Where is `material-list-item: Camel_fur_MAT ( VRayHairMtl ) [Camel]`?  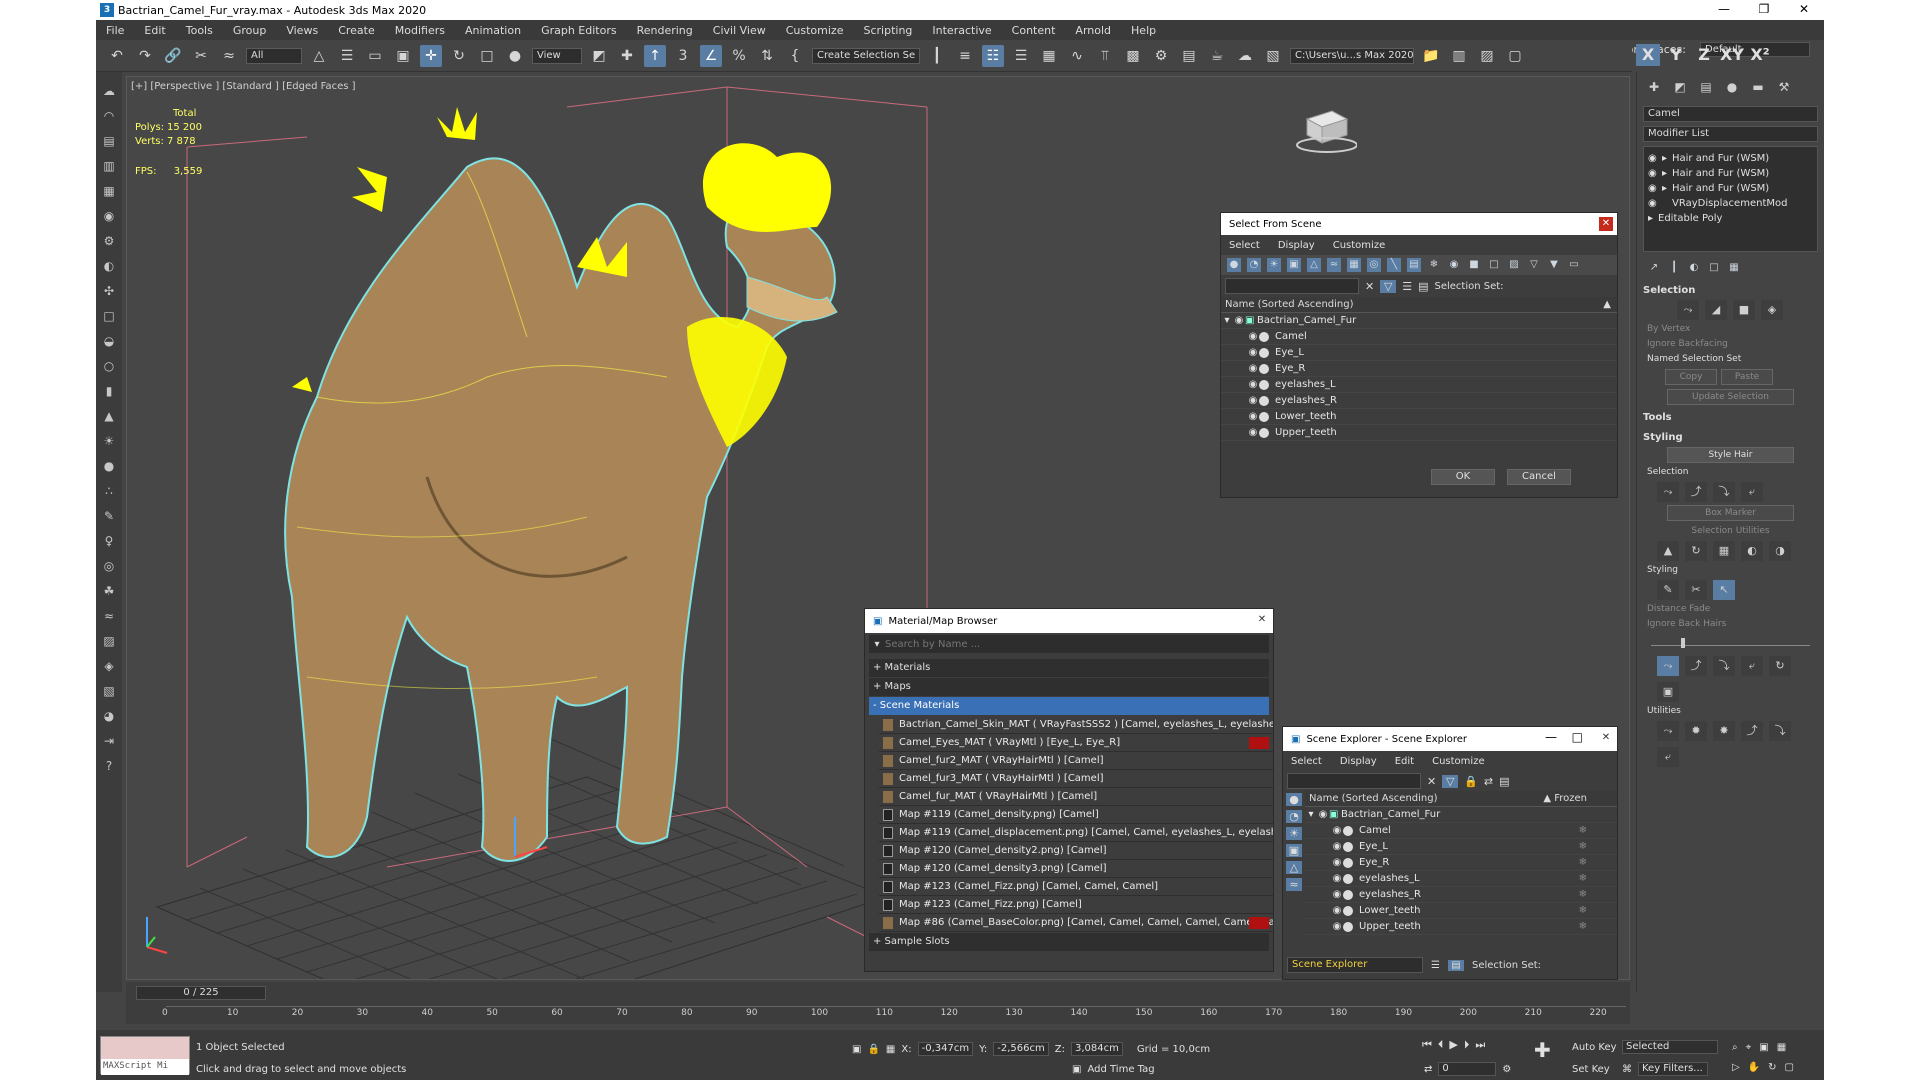 material-list-item: Camel_fur_MAT ( VRayHairMtl ) [Camel] is located at coordinates (1076, 797).